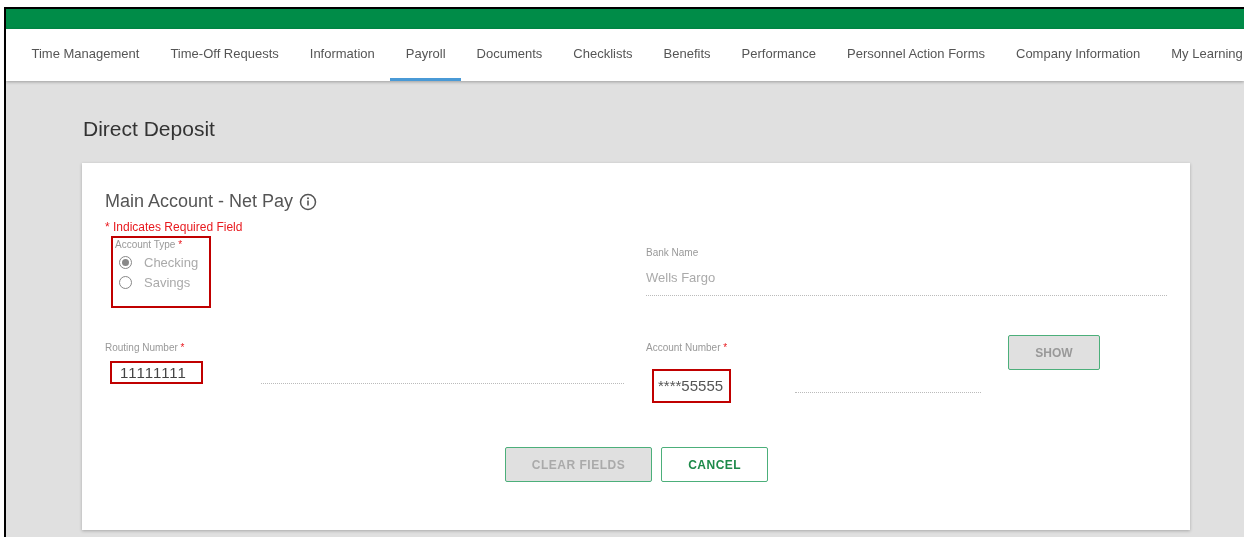 Image resolution: width=1244 pixels, height=537 pixels. Describe the element at coordinates (603, 55) in the screenshot. I see `nav-tab: Checklists` at that location.